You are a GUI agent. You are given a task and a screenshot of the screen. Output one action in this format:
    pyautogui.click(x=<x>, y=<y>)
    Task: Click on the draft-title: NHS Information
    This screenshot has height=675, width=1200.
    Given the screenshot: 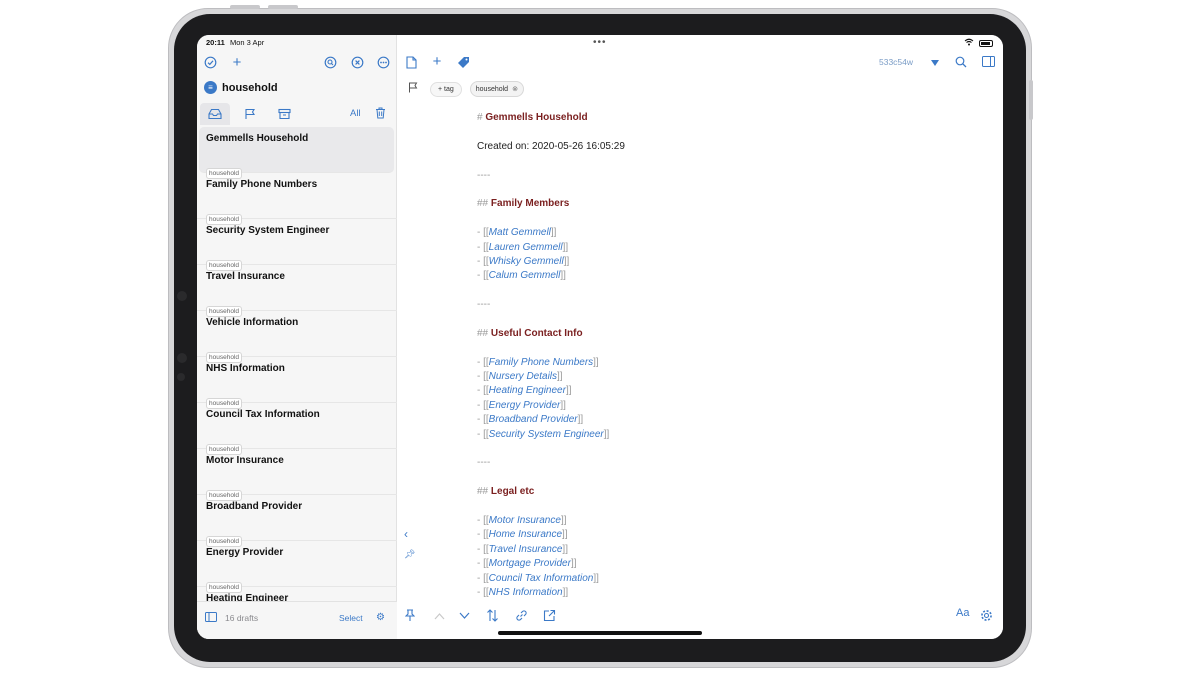 What is the action you would take?
    pyautogui.click(x=245, y=368)
    